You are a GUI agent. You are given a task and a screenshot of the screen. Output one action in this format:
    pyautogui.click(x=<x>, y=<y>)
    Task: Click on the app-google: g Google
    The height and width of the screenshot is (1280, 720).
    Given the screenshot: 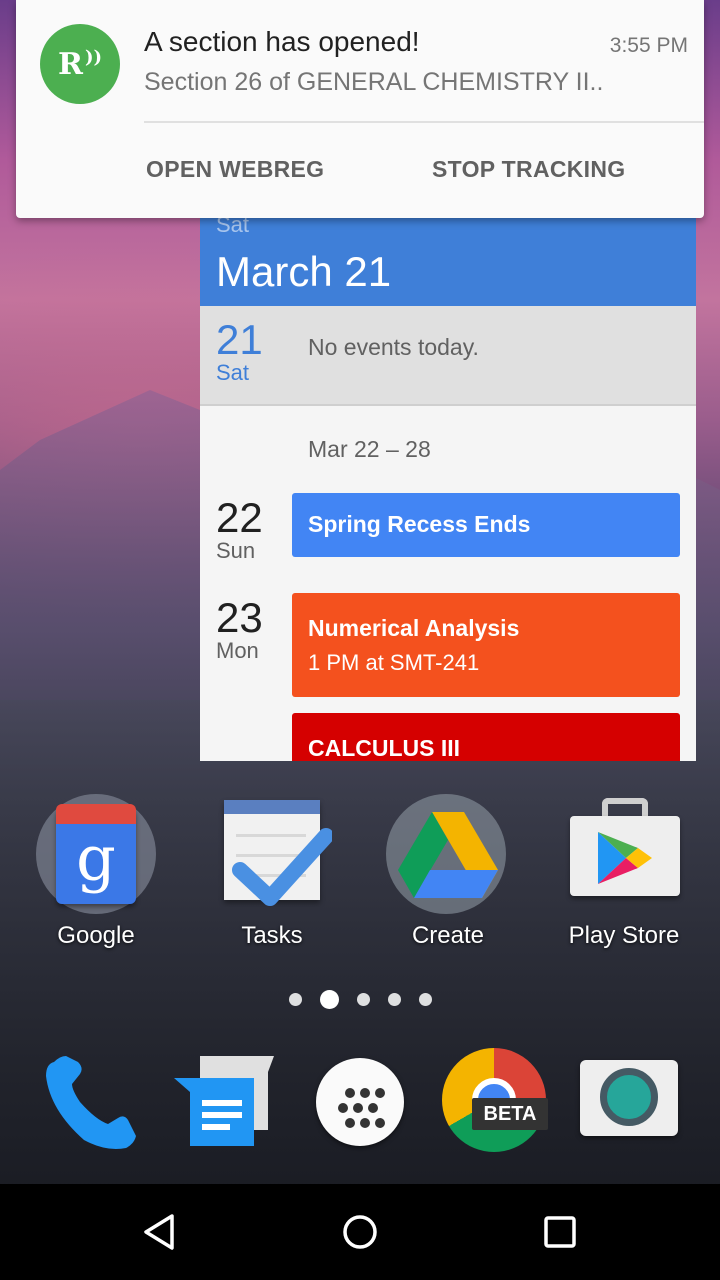 What is the action you would take?
    pyautogui.click(x=96, y=870)
    